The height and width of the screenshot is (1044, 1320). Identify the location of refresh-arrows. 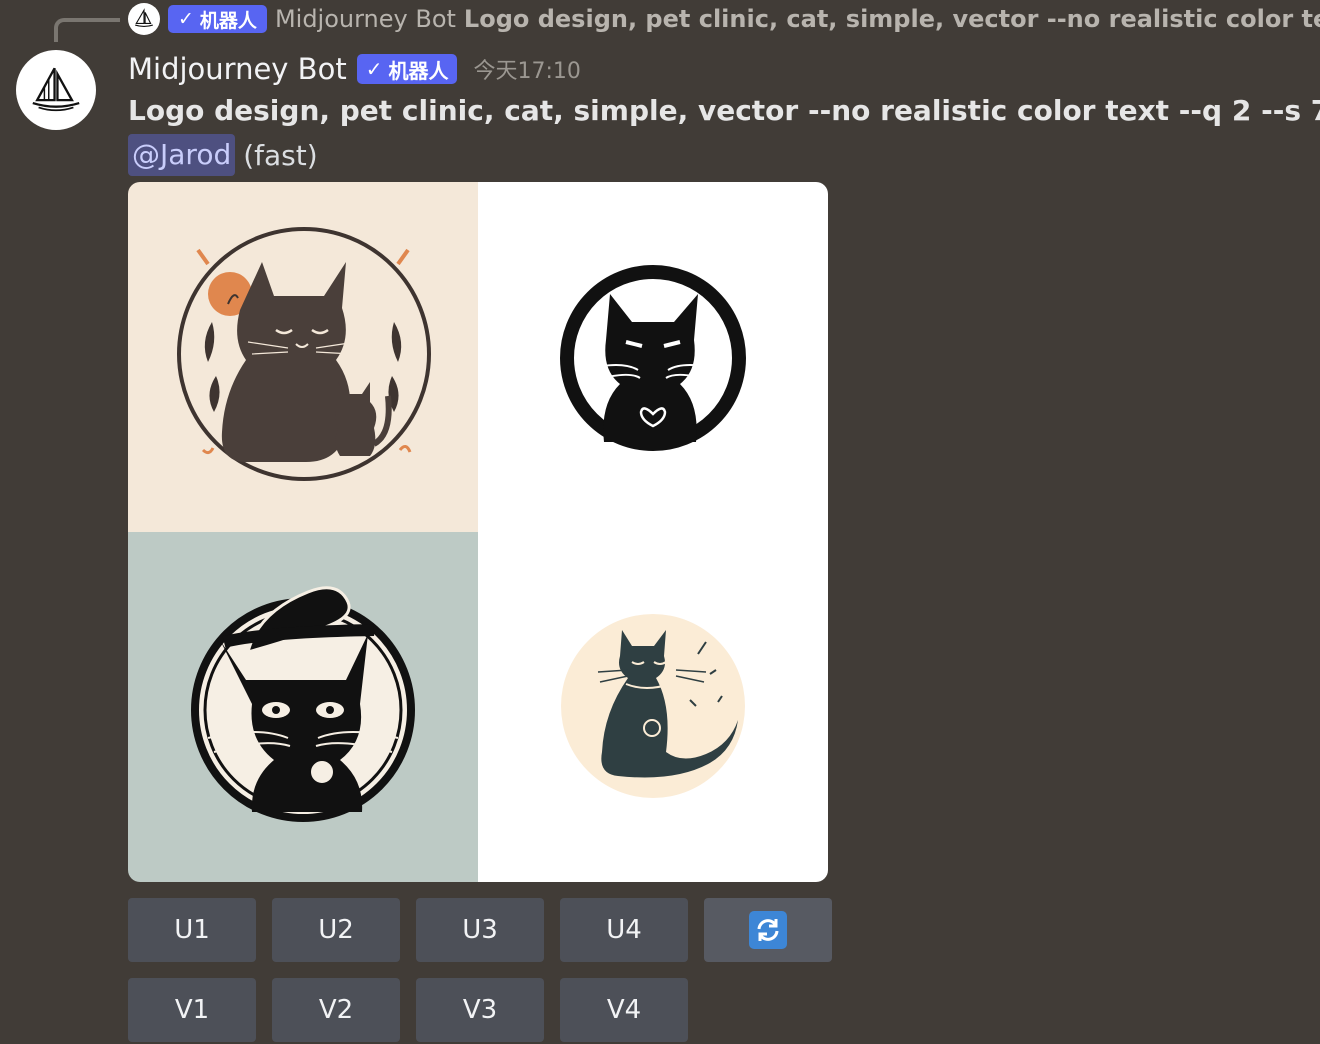
(768, 930).